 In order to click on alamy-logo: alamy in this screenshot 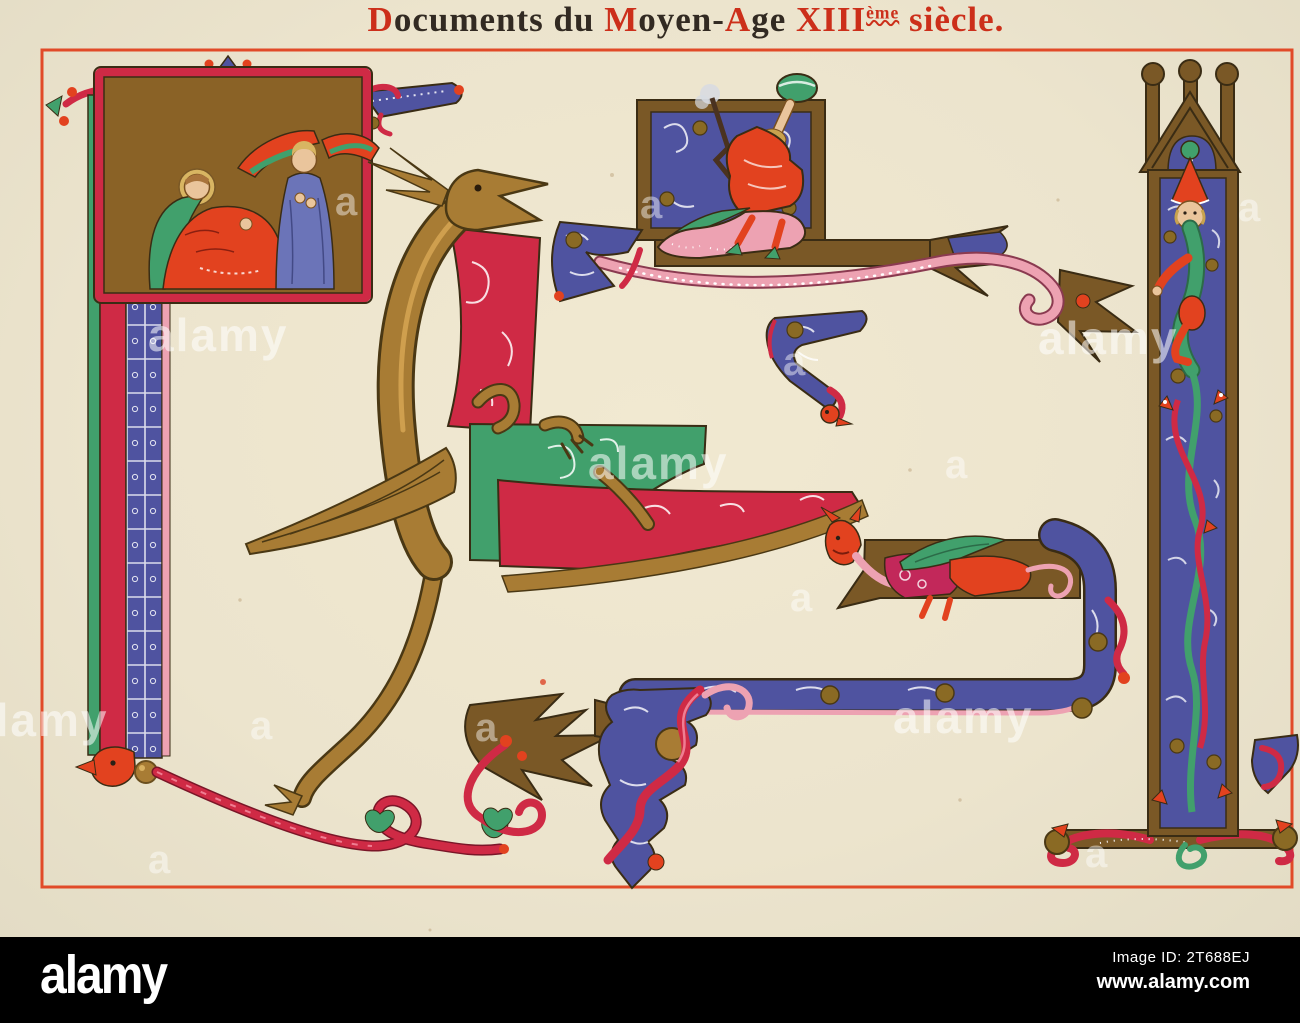, I will do `click(104, 976)`.